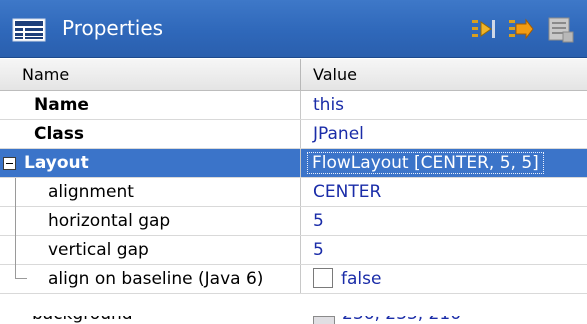 The width and height of the screenshot is (587, 324). What do you see at coordinates (293, 134) in the screenshot?
I see `table-row: Class JPanel` at bounding box center [293, 134].